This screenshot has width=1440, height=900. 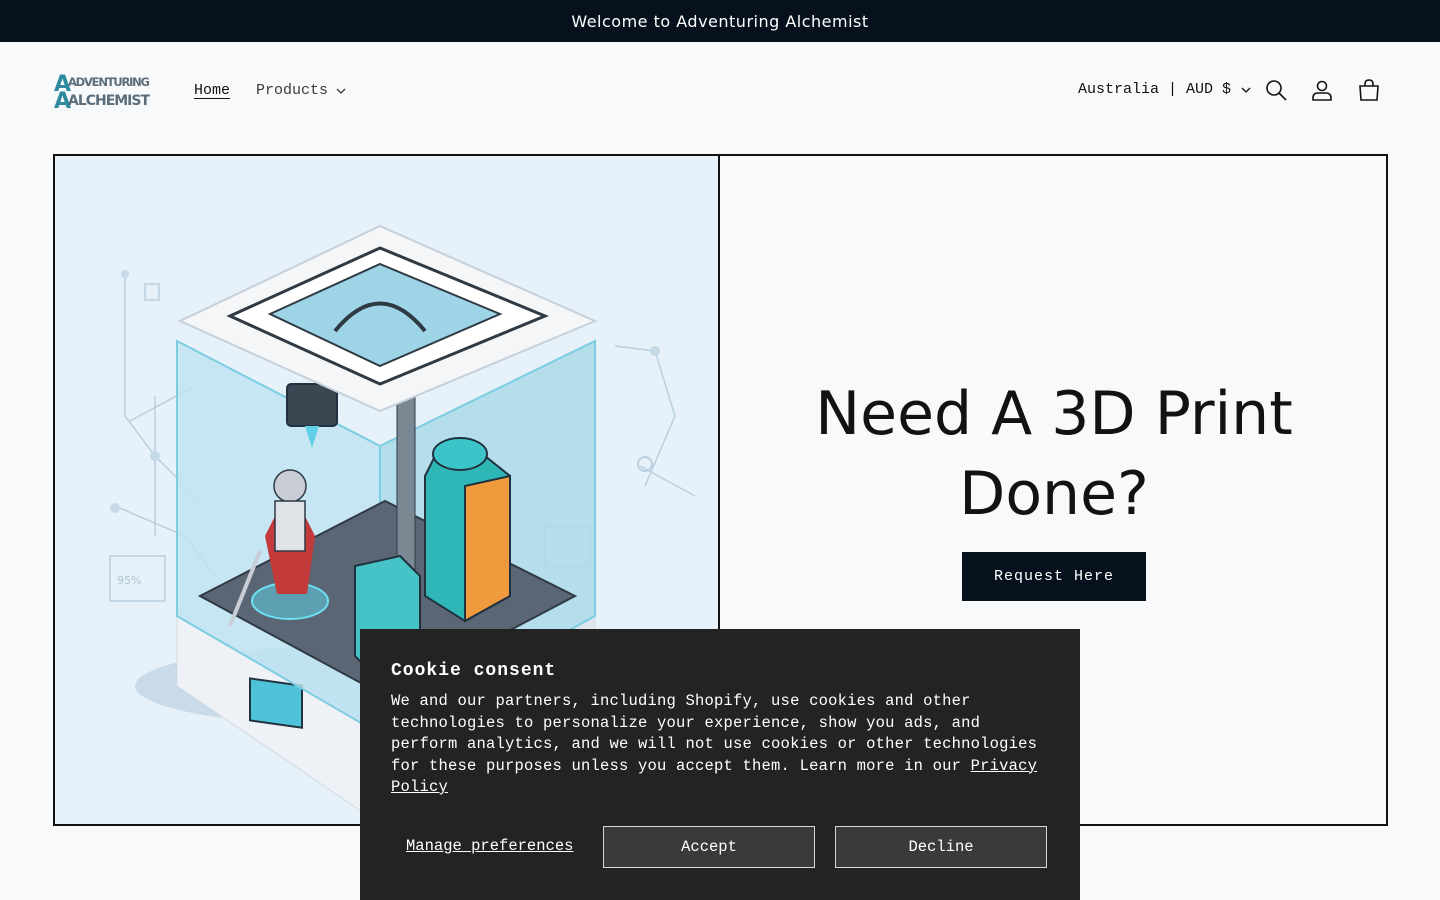 What do you see at coordinates (292, 90) in the screenshot?
I see `nav-products-label: Products` at bounding box center [292, 90].